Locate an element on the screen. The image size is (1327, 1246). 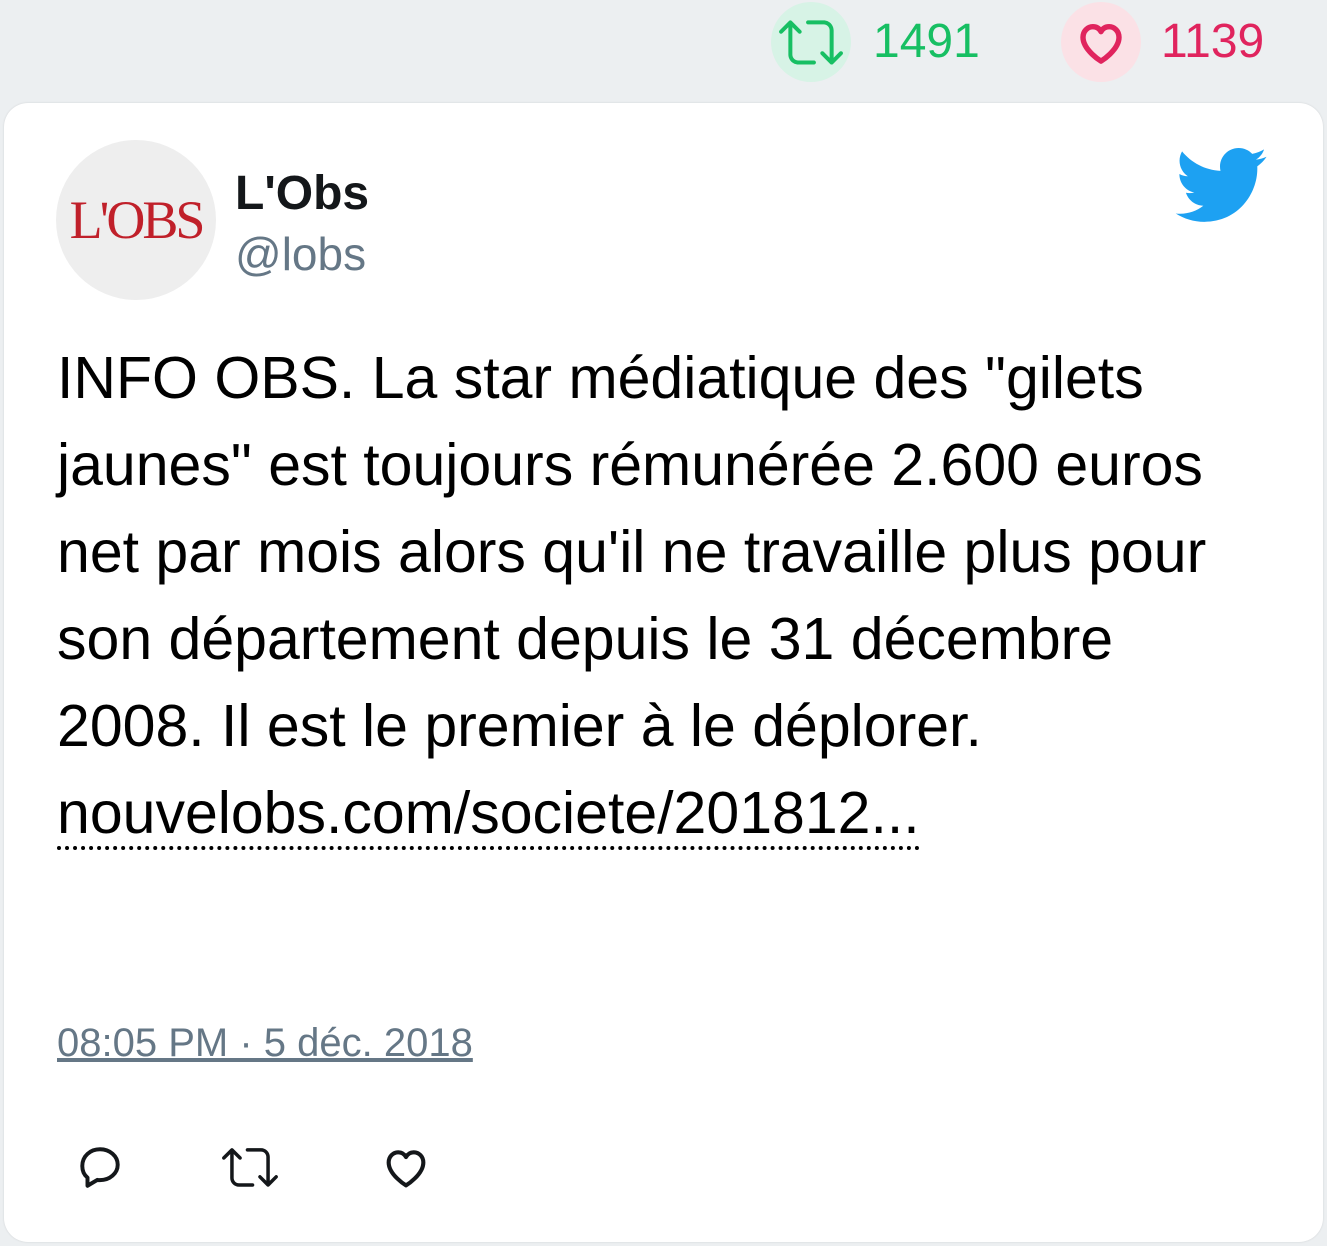
retweet-icon is located at coordinates (250, 1167).